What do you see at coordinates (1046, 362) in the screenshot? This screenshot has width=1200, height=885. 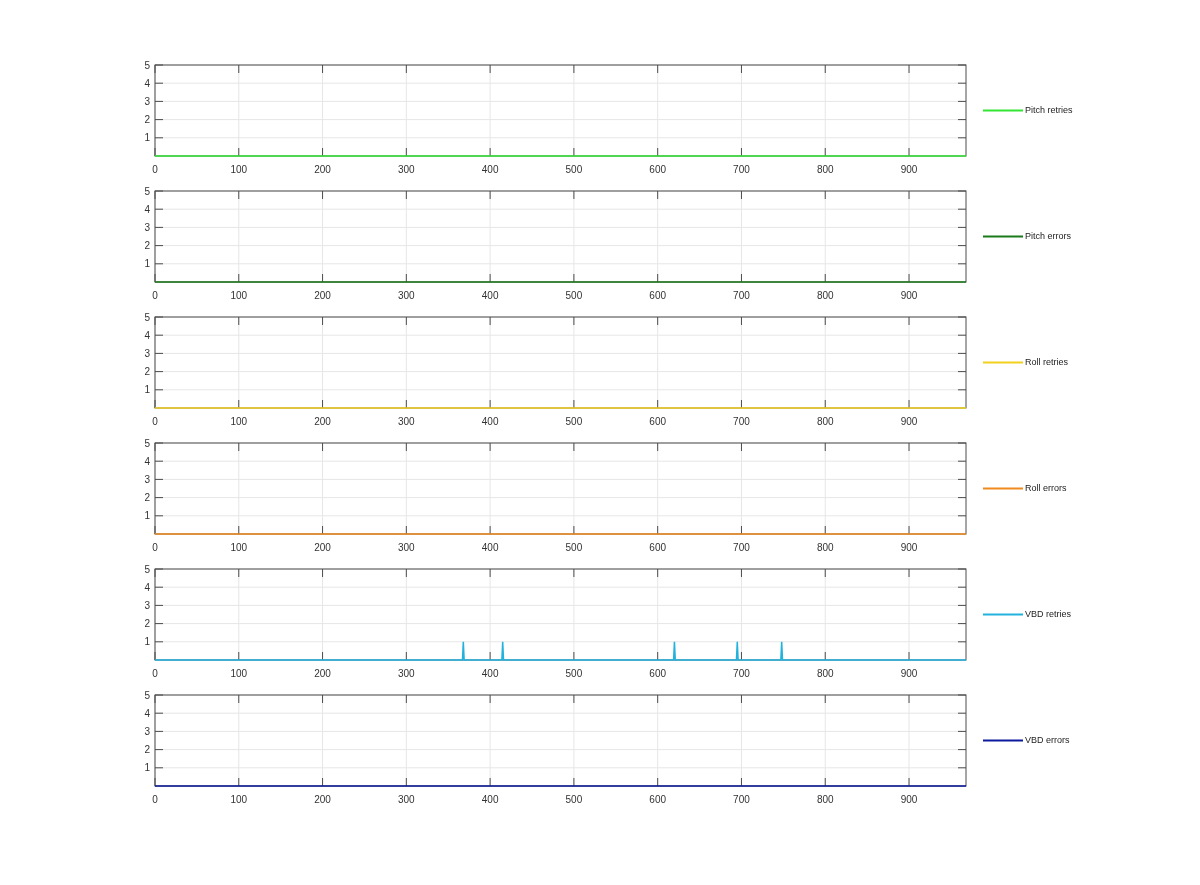 I see `legend-label: Roll retries` at bounding box center [1046, 362].